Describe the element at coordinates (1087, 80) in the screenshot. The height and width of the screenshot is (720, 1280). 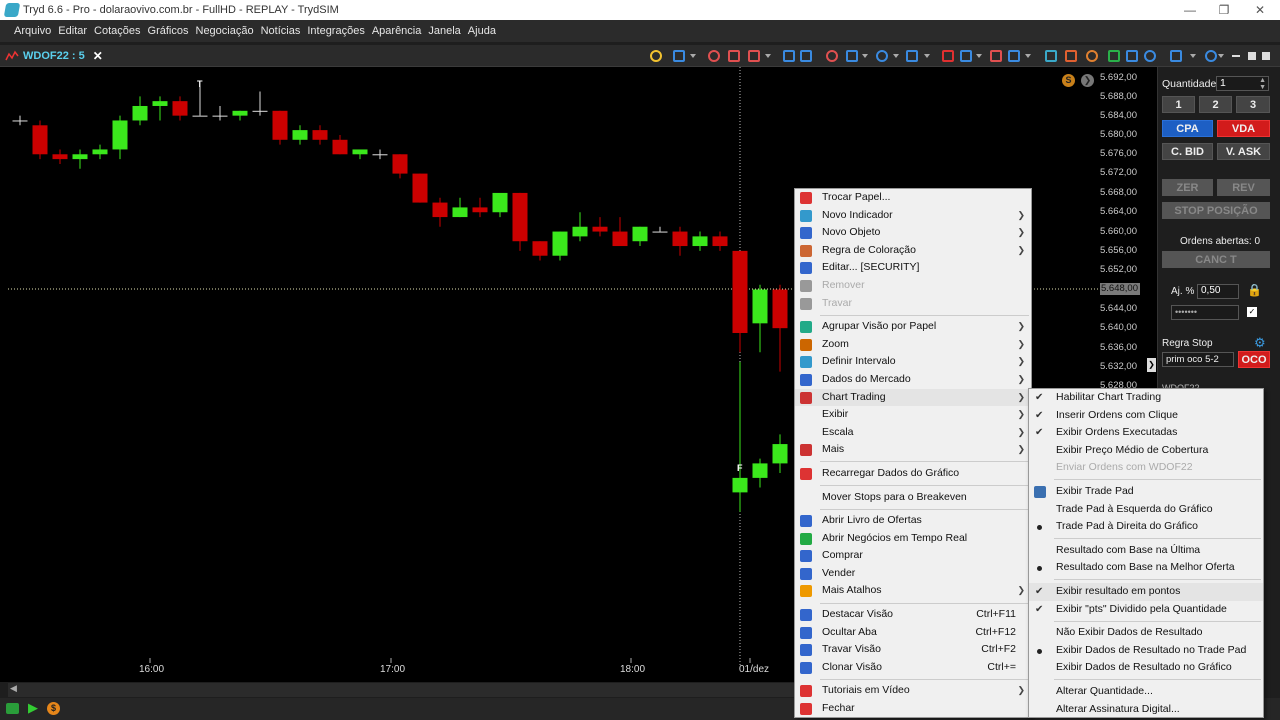
I see `arrow-right-icon: ❯` at that location.